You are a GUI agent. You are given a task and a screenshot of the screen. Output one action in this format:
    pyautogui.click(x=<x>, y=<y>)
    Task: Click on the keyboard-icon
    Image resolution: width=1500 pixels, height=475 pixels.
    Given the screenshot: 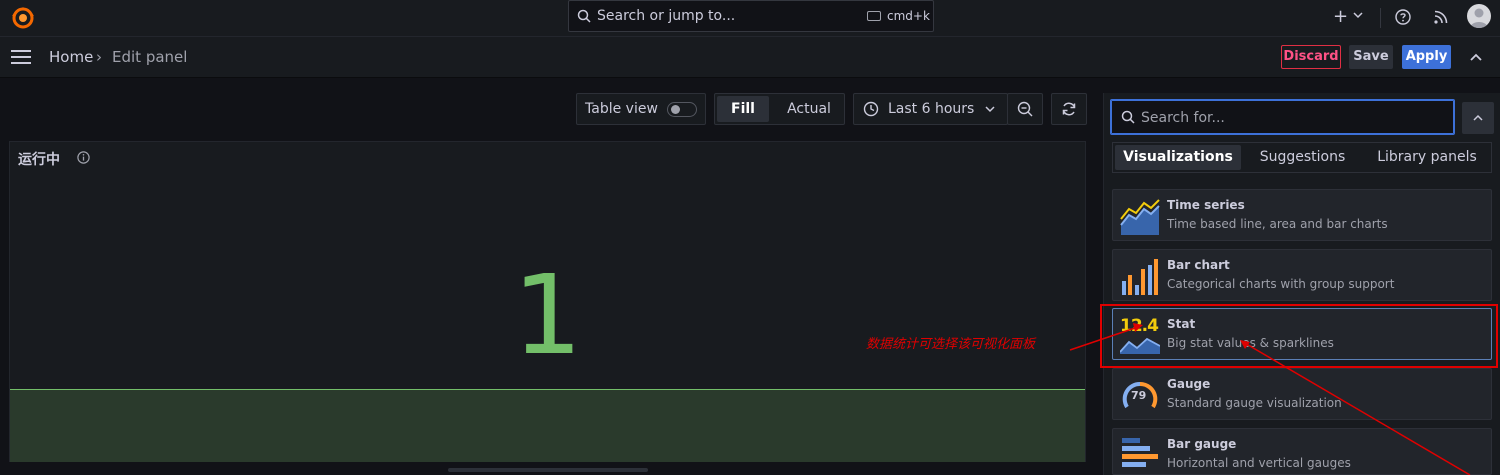 What is the action you would take?
    pyautogui.click(x=874, y=16)
    